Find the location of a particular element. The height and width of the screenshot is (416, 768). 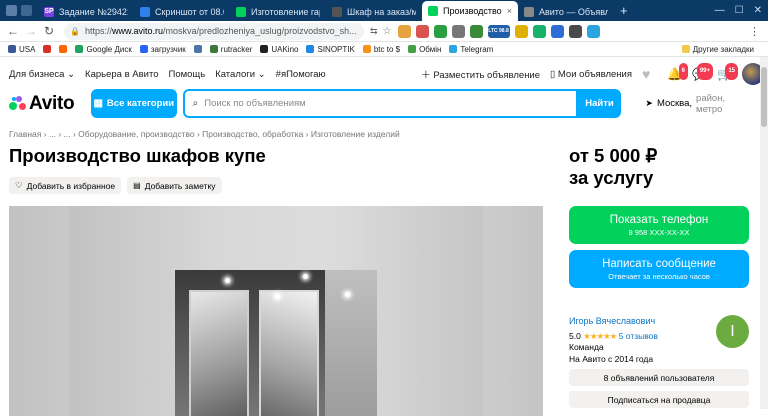

price-value: от 5 000 ₽ is located at coordinates (613, 155).